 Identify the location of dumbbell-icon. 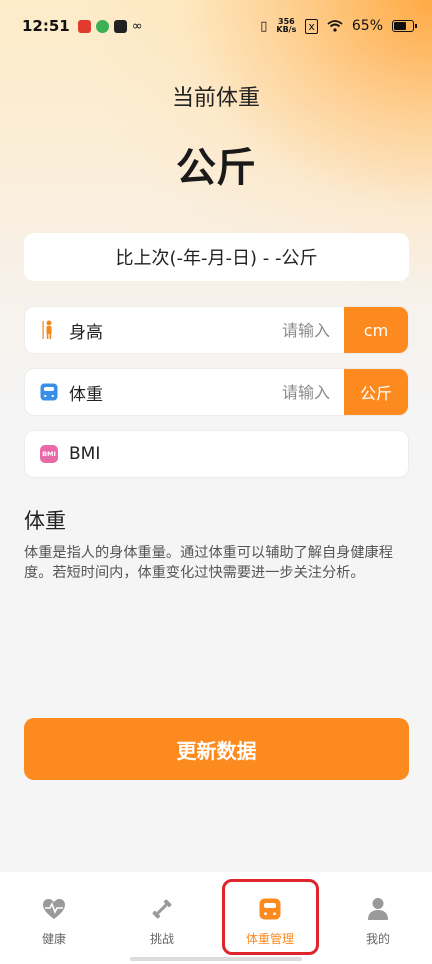
(162, 909).